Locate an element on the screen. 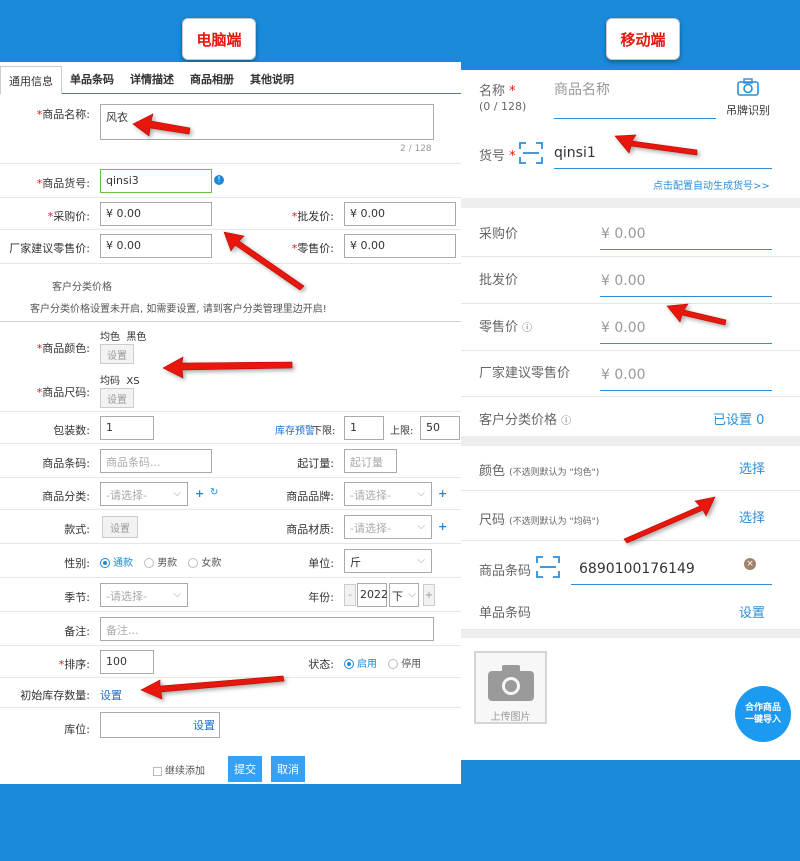  row-location: 库位: 设置 is located at coordinates (230, 727).